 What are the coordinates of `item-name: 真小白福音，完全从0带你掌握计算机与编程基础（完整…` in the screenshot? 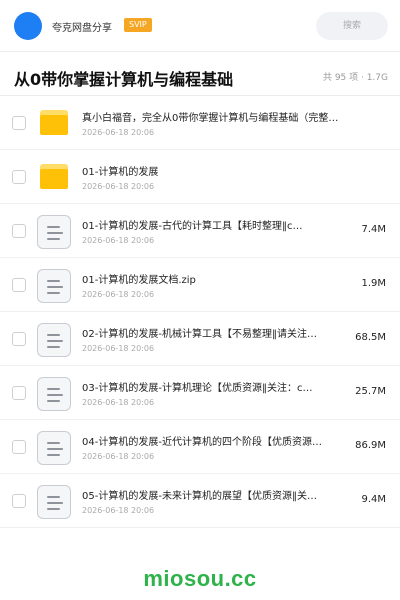 It's located at (227, 116).